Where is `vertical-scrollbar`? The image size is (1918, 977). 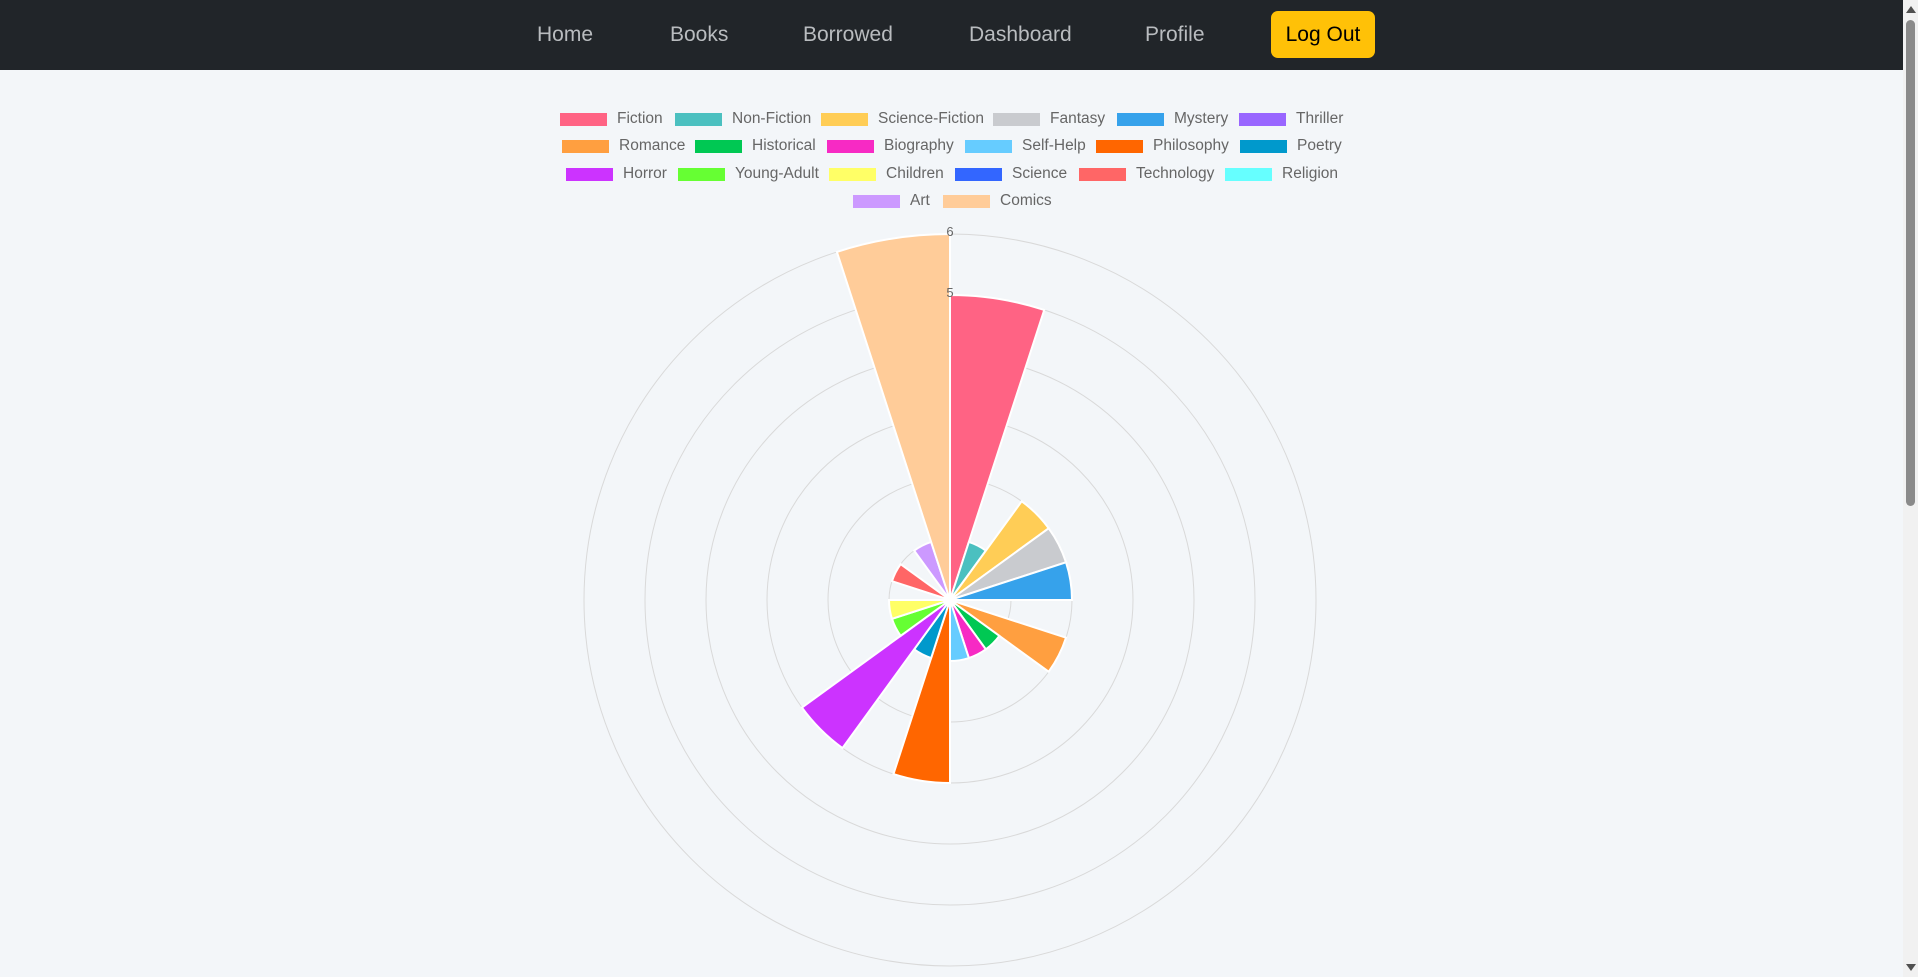 vertical-scrollbar is located at coordinates (1910, 488).